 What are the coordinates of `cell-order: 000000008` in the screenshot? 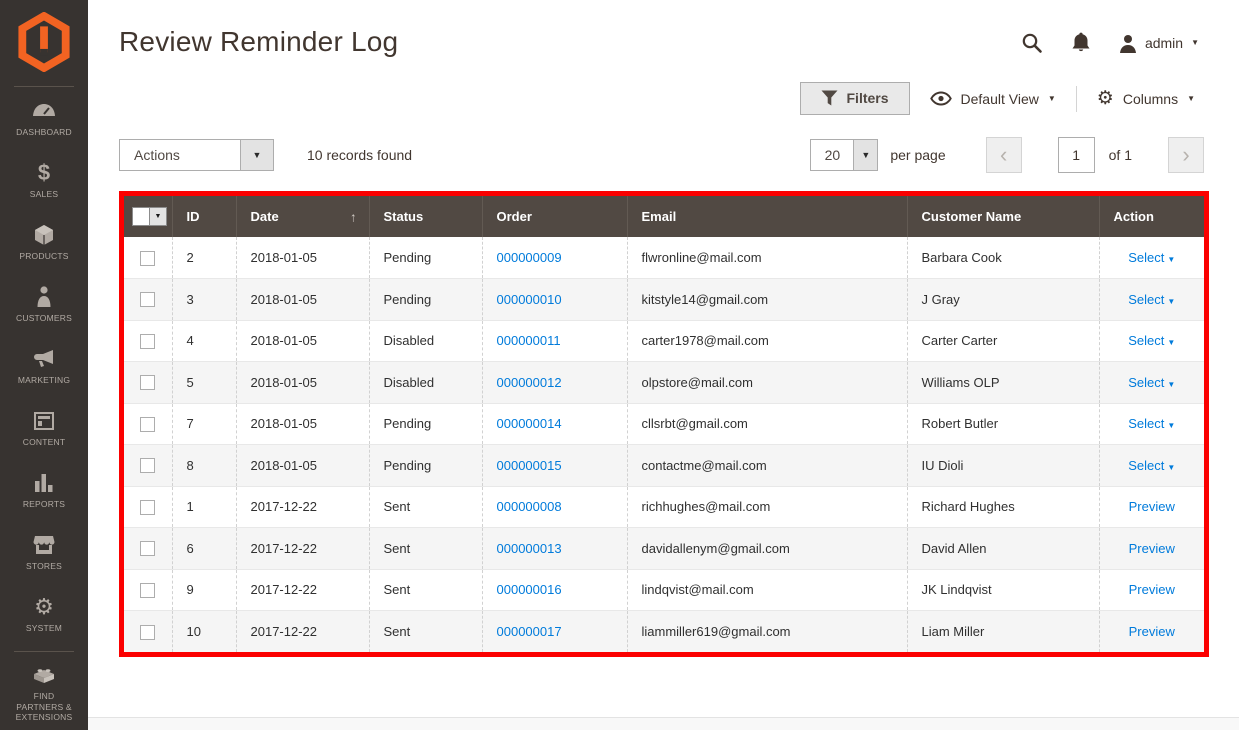 It's located at (554, 507).